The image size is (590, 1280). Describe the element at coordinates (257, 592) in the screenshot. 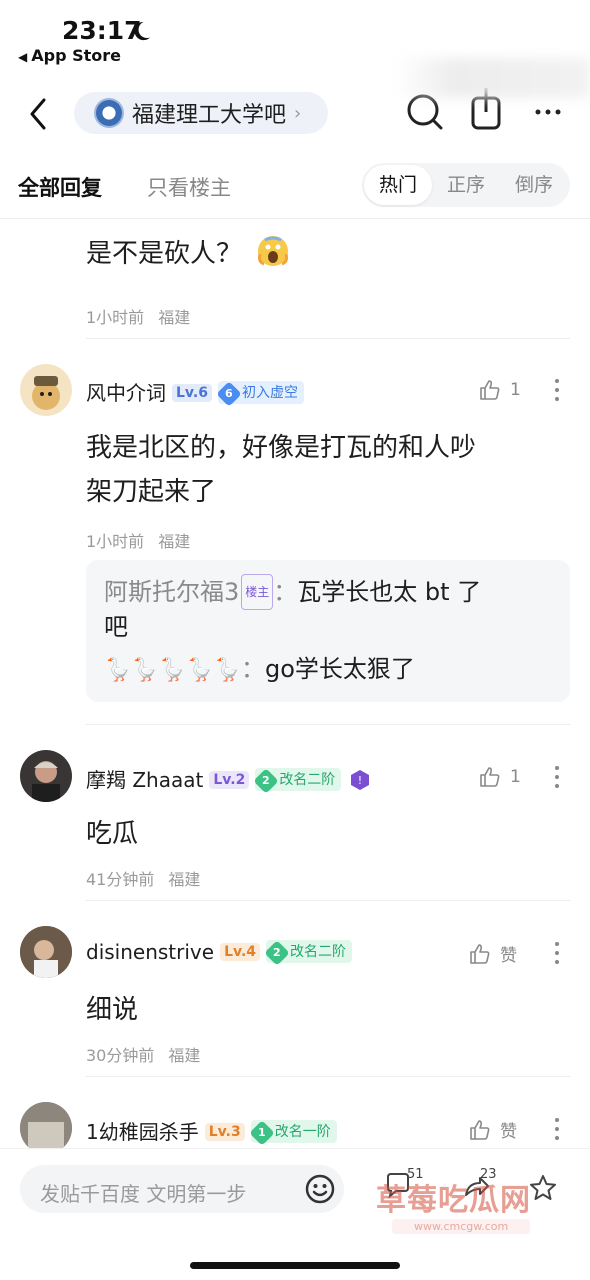

I see `owner-tag: 楼主` at that location.